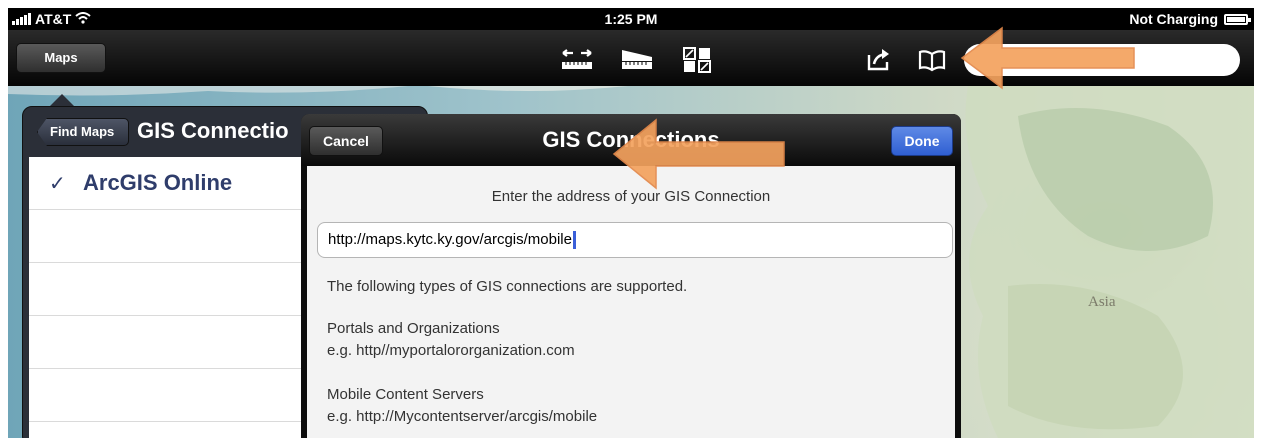  What do you see at coordinates (1173, 19) in the screenshot?
I see `charging-label: Not Charging` at bounding box center [1173, 19].